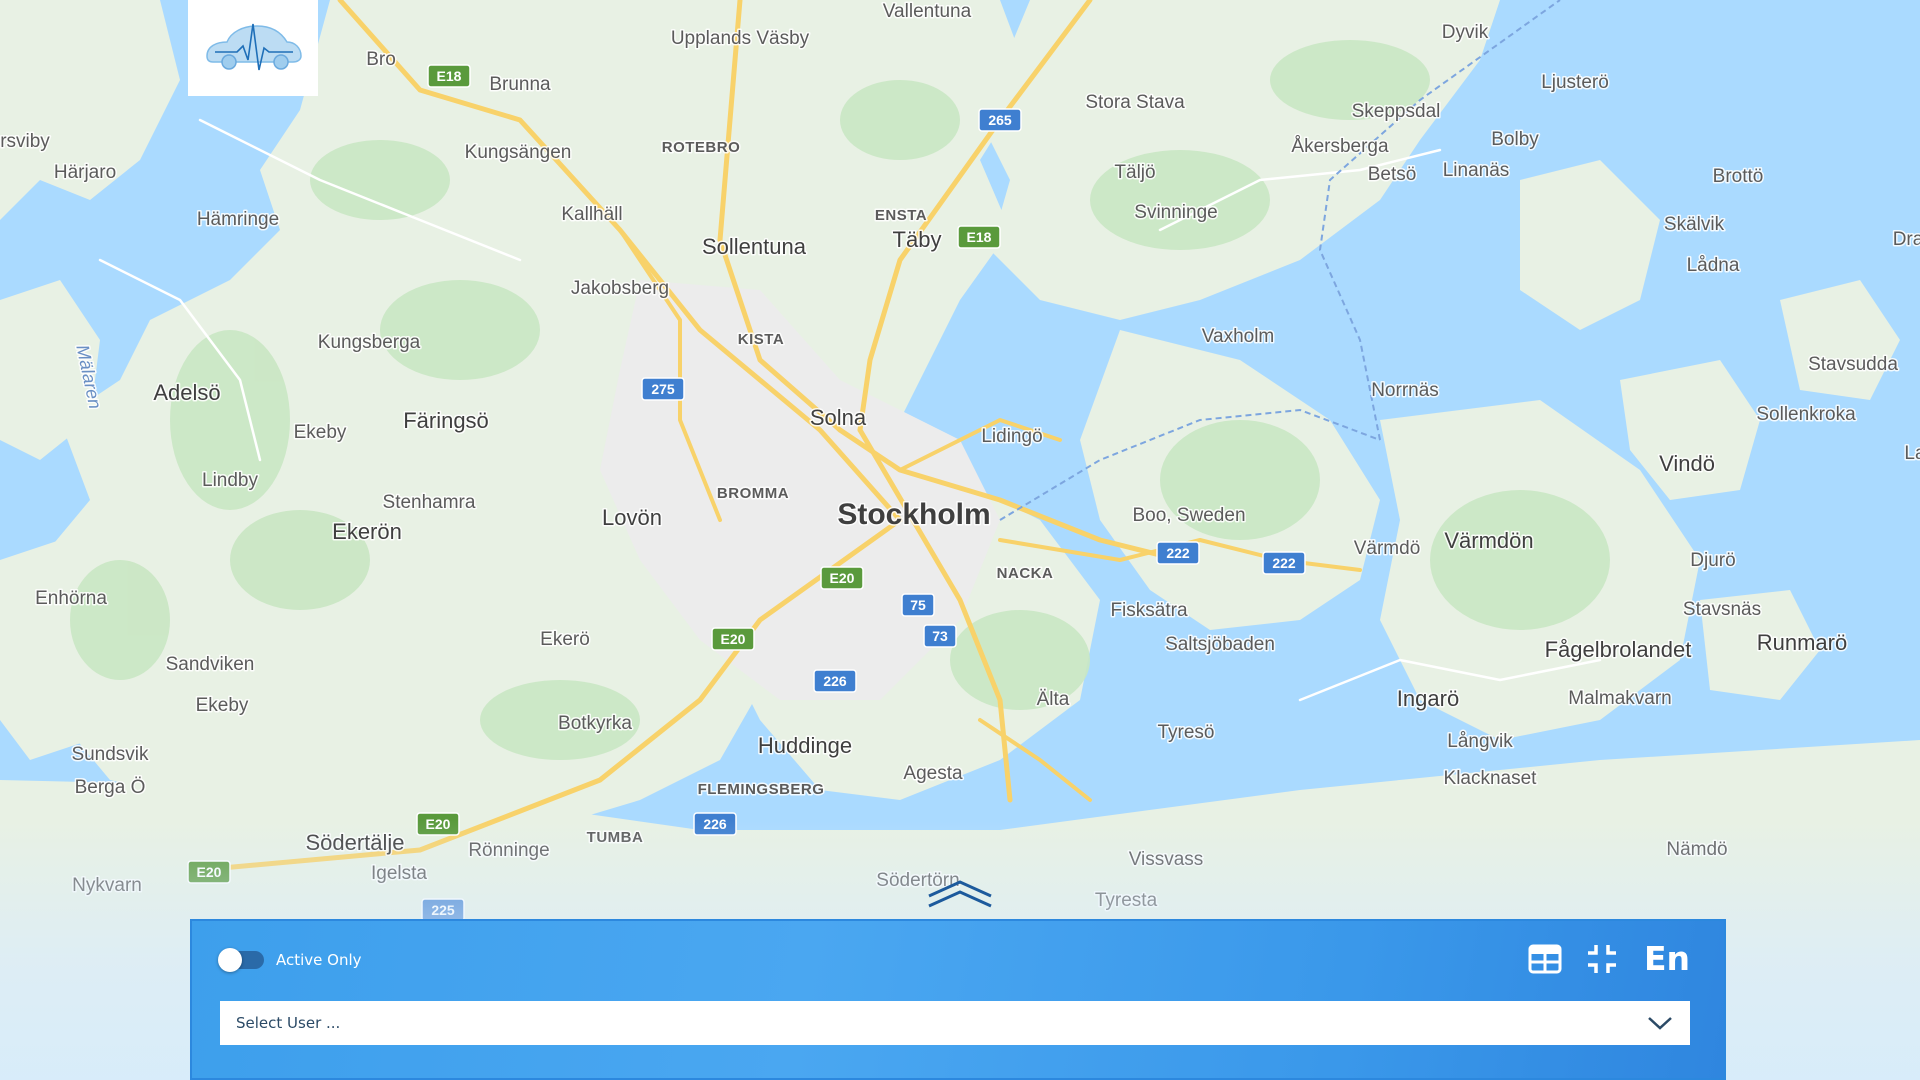  I want to click on map-place-label: Kungsängen, so click(518, 152).